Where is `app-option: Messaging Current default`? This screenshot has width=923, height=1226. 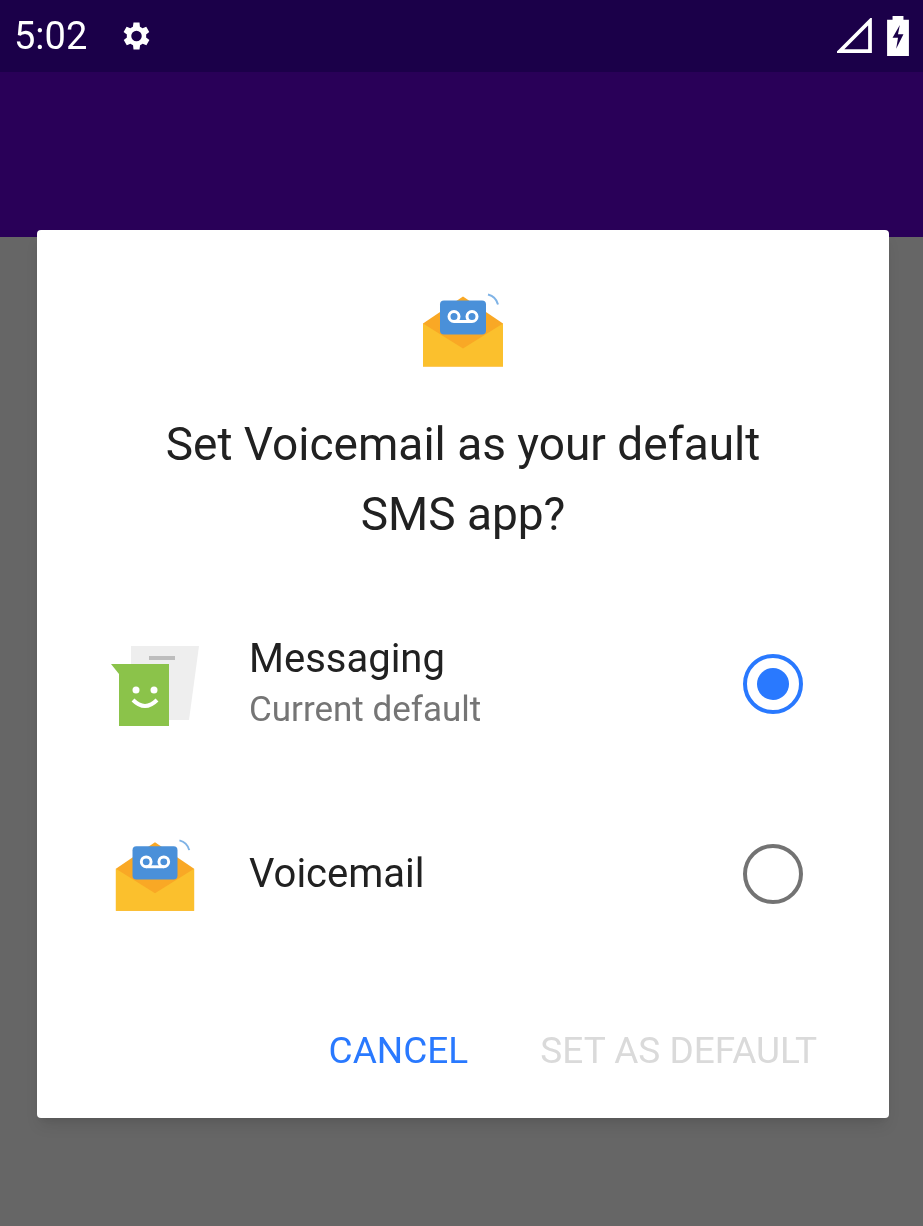 app-option: Messaging Current default is located at coordinates (463, 684).